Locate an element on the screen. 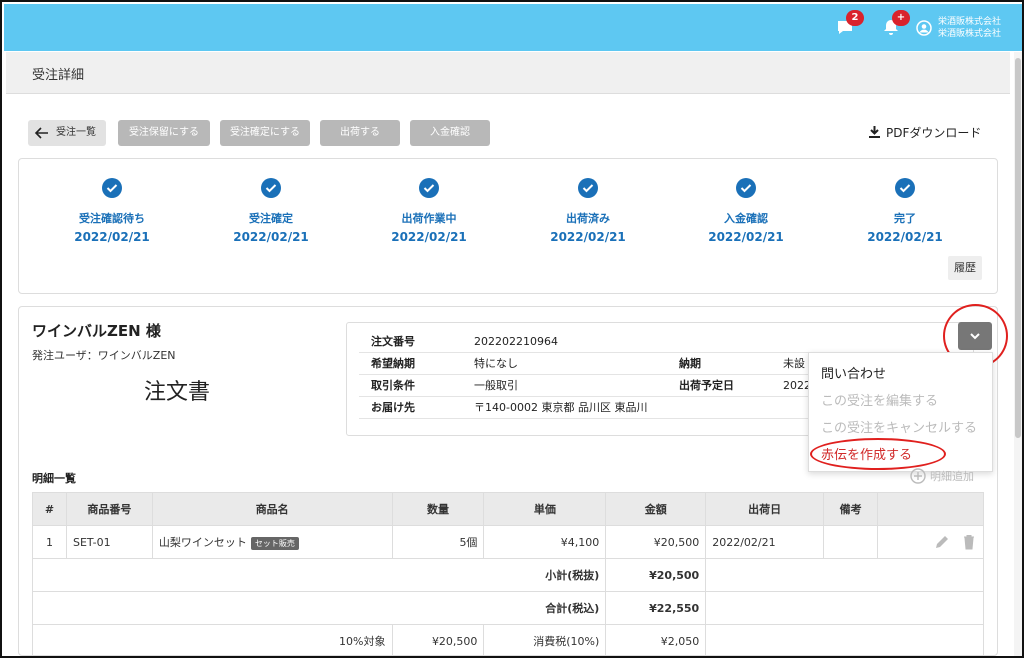  column-header: 出荷日 is located at coordinates (765, 509).